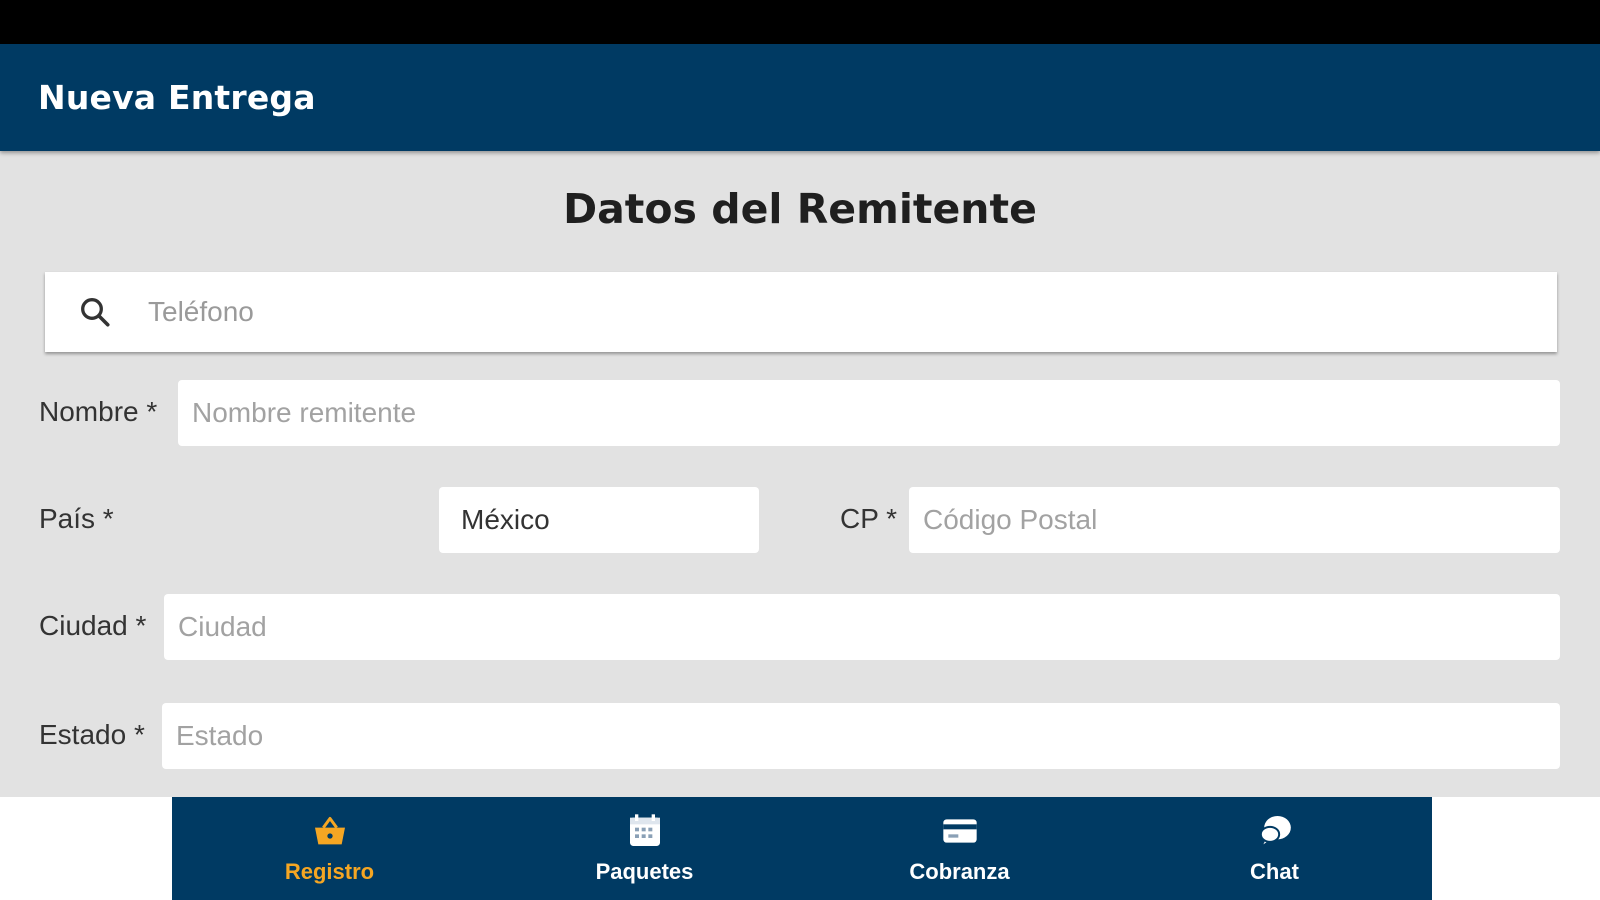 The height and width of the screenshot is (900, 1600). What do you see at coordinates (1274, 848) in the screenshot?
I see `nav-item-chat: Chat` at bounding box center [1274, 848].